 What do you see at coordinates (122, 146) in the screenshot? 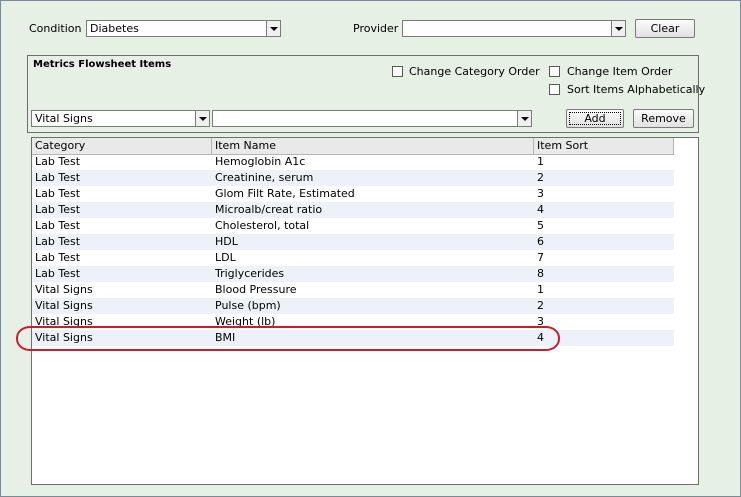
I see `column-header-category: Category` at bounding box center [122, 146].